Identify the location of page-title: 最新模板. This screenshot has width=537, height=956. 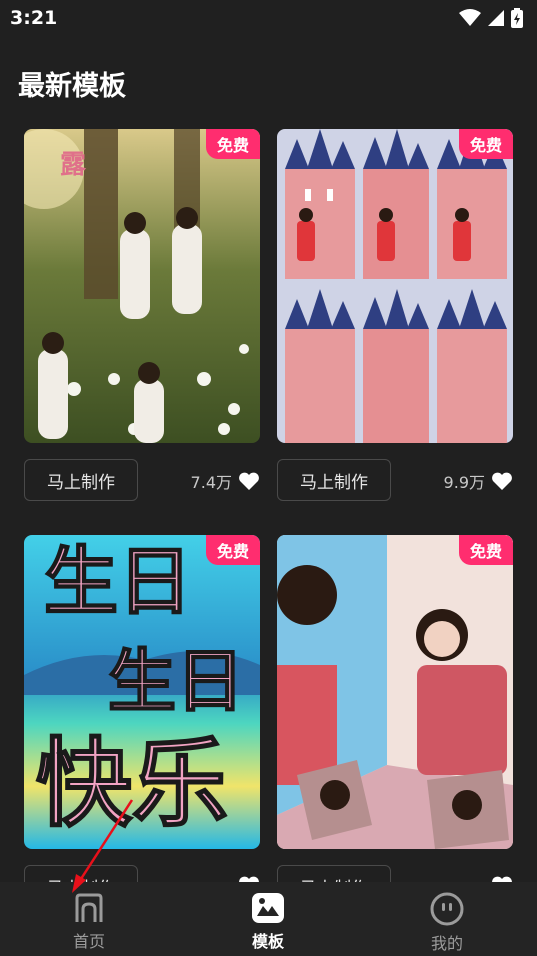
(72, 86).